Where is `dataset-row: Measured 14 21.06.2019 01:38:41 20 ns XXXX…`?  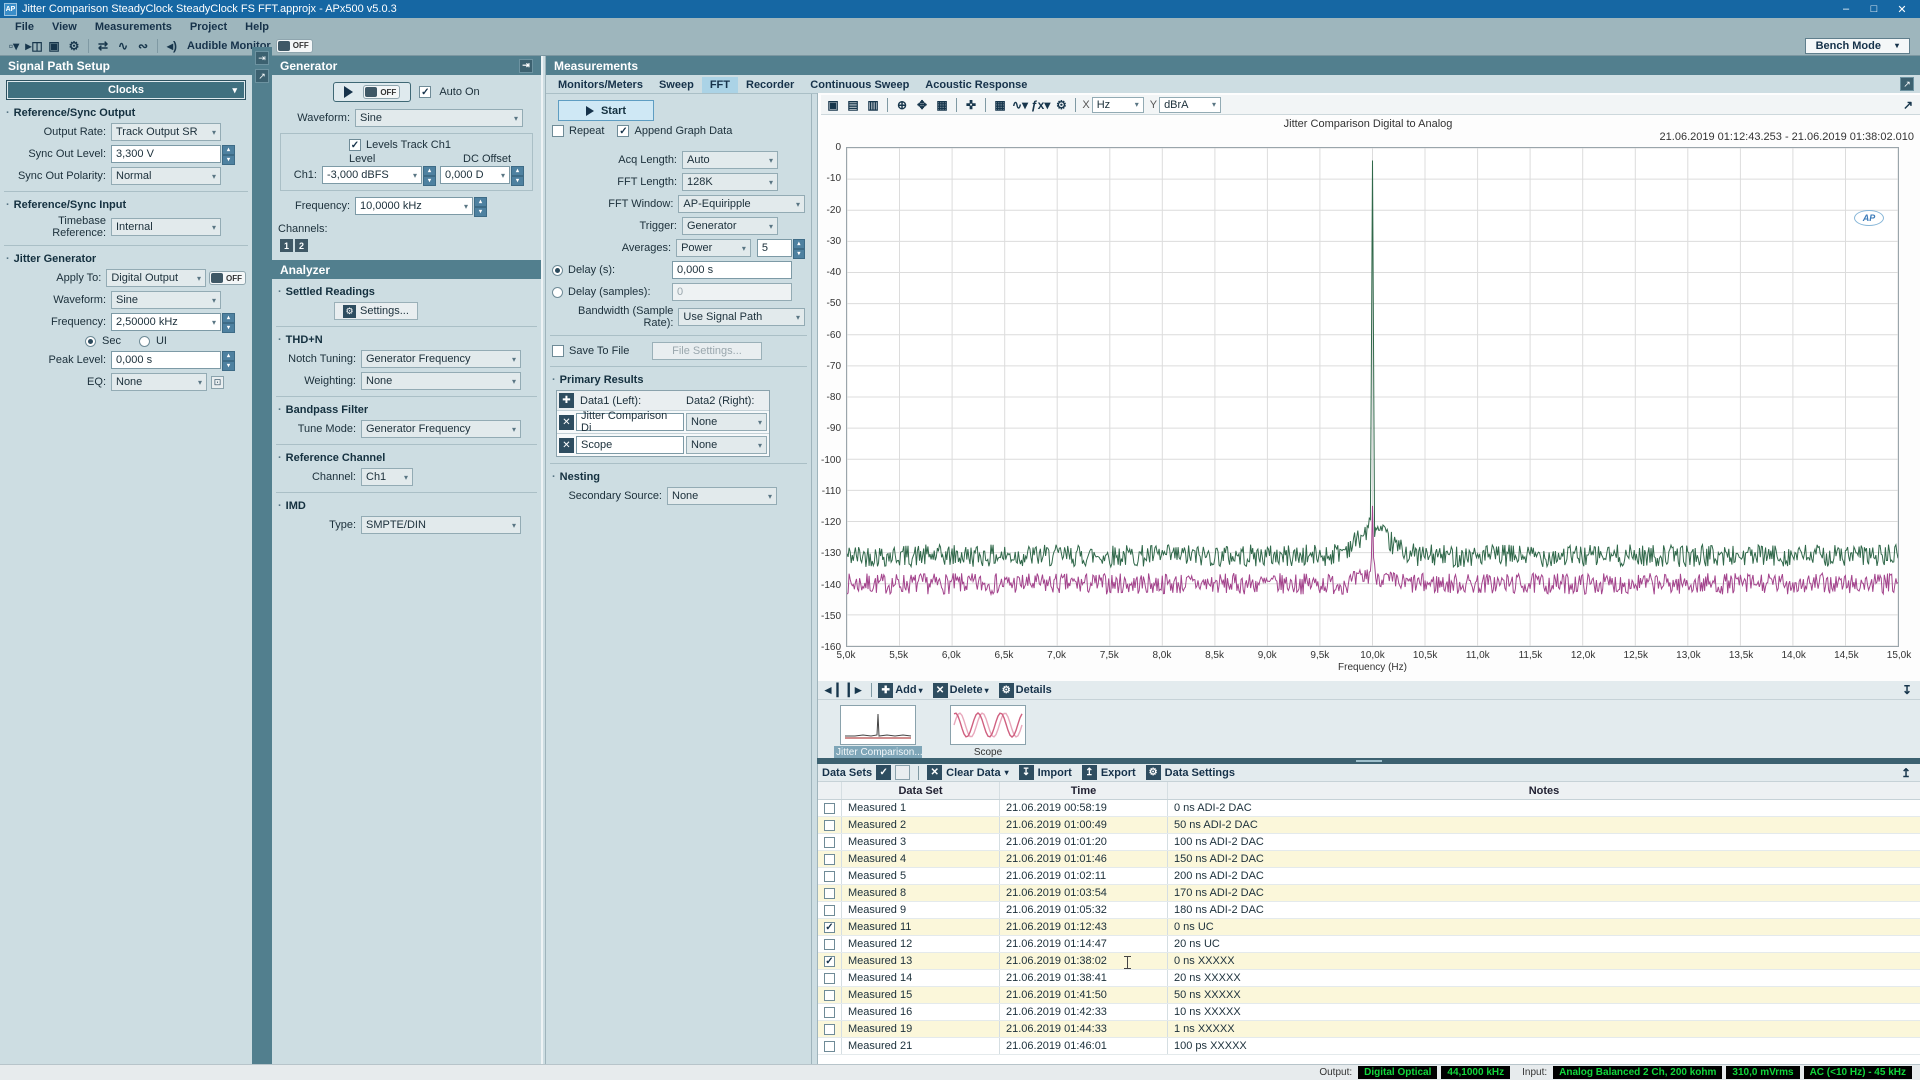 dataset-row: Measured 14 21.06.2019 01:38:41 20 ns XXXX… is located at coordinates (1369, 978).